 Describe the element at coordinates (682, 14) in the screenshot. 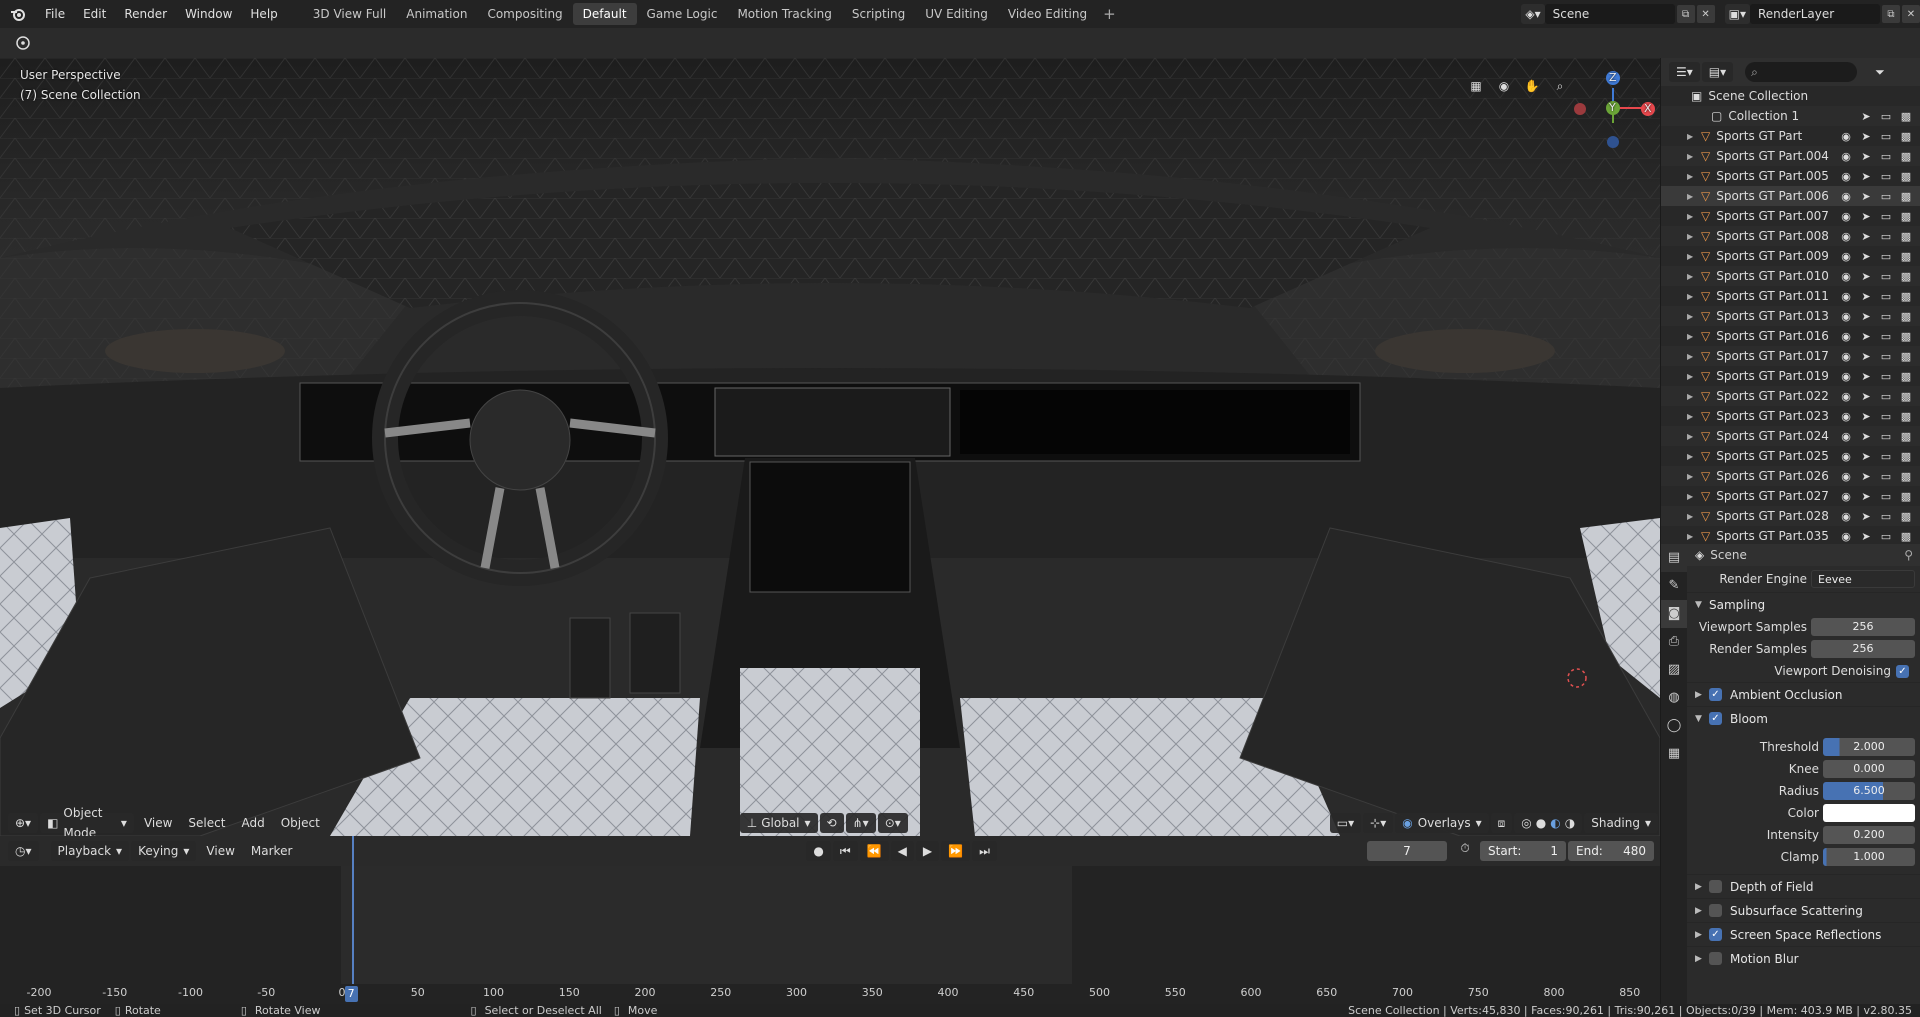

I see `tab-game-logic: Game Logic` at that location.